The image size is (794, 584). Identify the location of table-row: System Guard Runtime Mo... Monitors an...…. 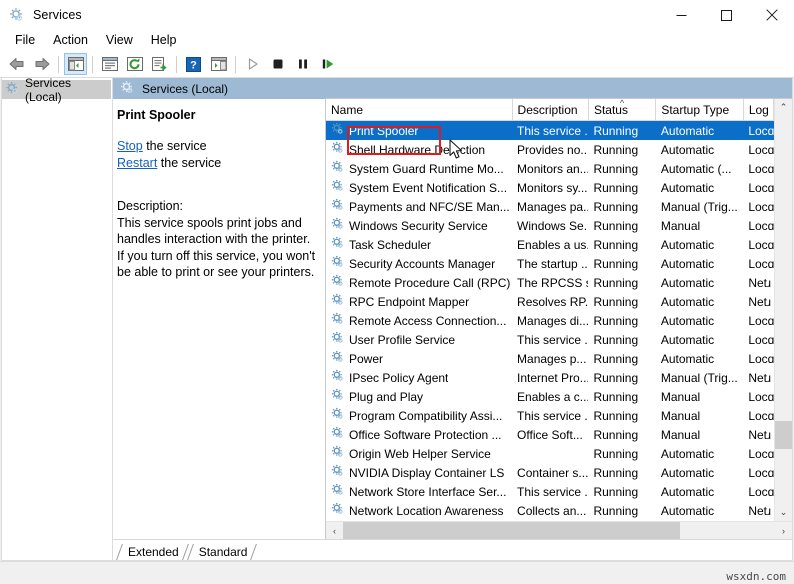
(550, 168).